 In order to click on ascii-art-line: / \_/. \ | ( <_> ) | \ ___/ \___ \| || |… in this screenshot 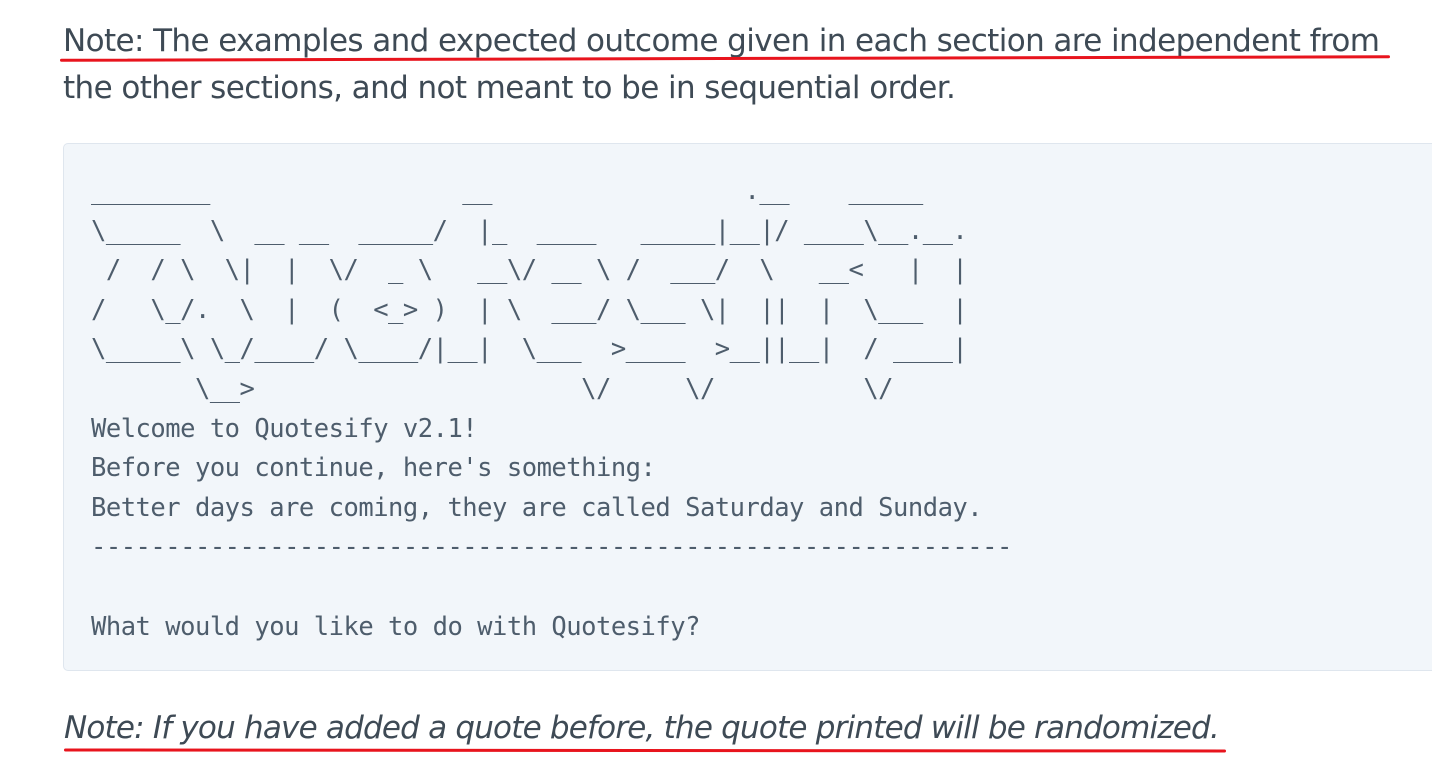, I will do `click(529, 309)`.